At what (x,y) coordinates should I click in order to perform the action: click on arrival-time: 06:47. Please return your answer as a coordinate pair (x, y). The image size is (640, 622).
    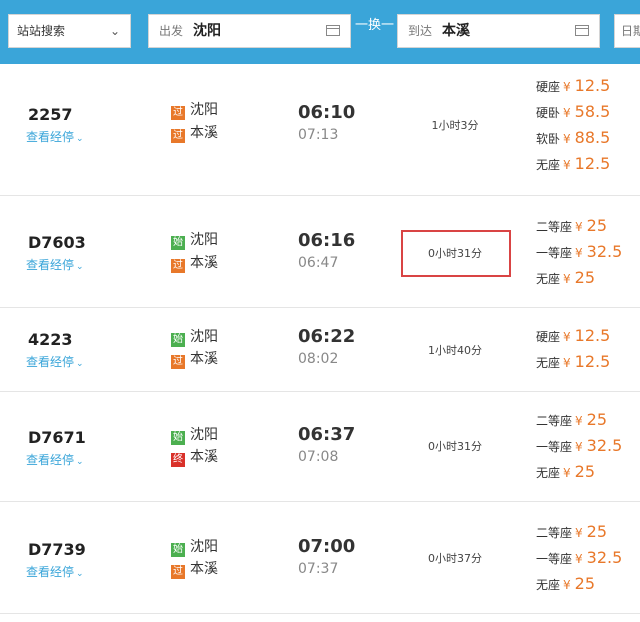
    Looking at the image, I should click on (318, 263).